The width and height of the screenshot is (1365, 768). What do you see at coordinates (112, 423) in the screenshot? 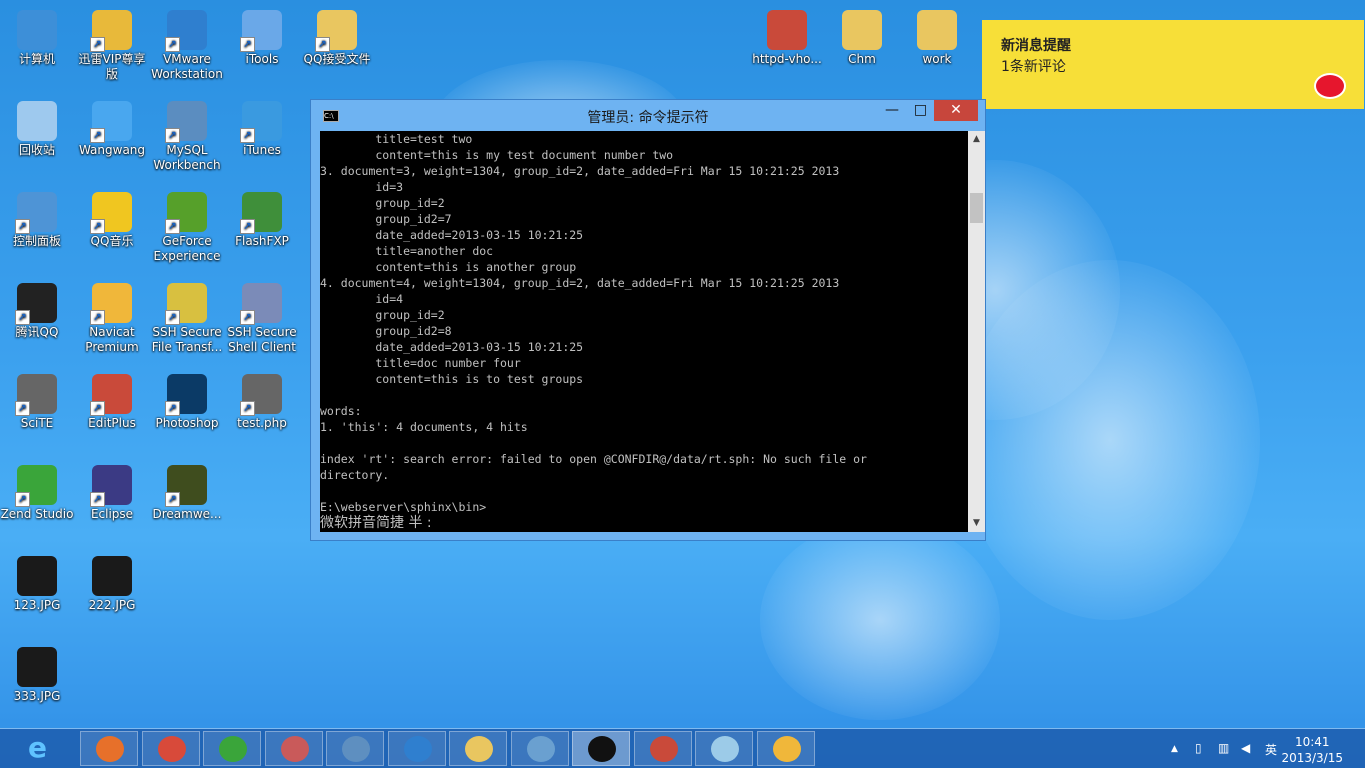
I see `desktop-icon-label: EditPlus` at bounding box center [112, 423].